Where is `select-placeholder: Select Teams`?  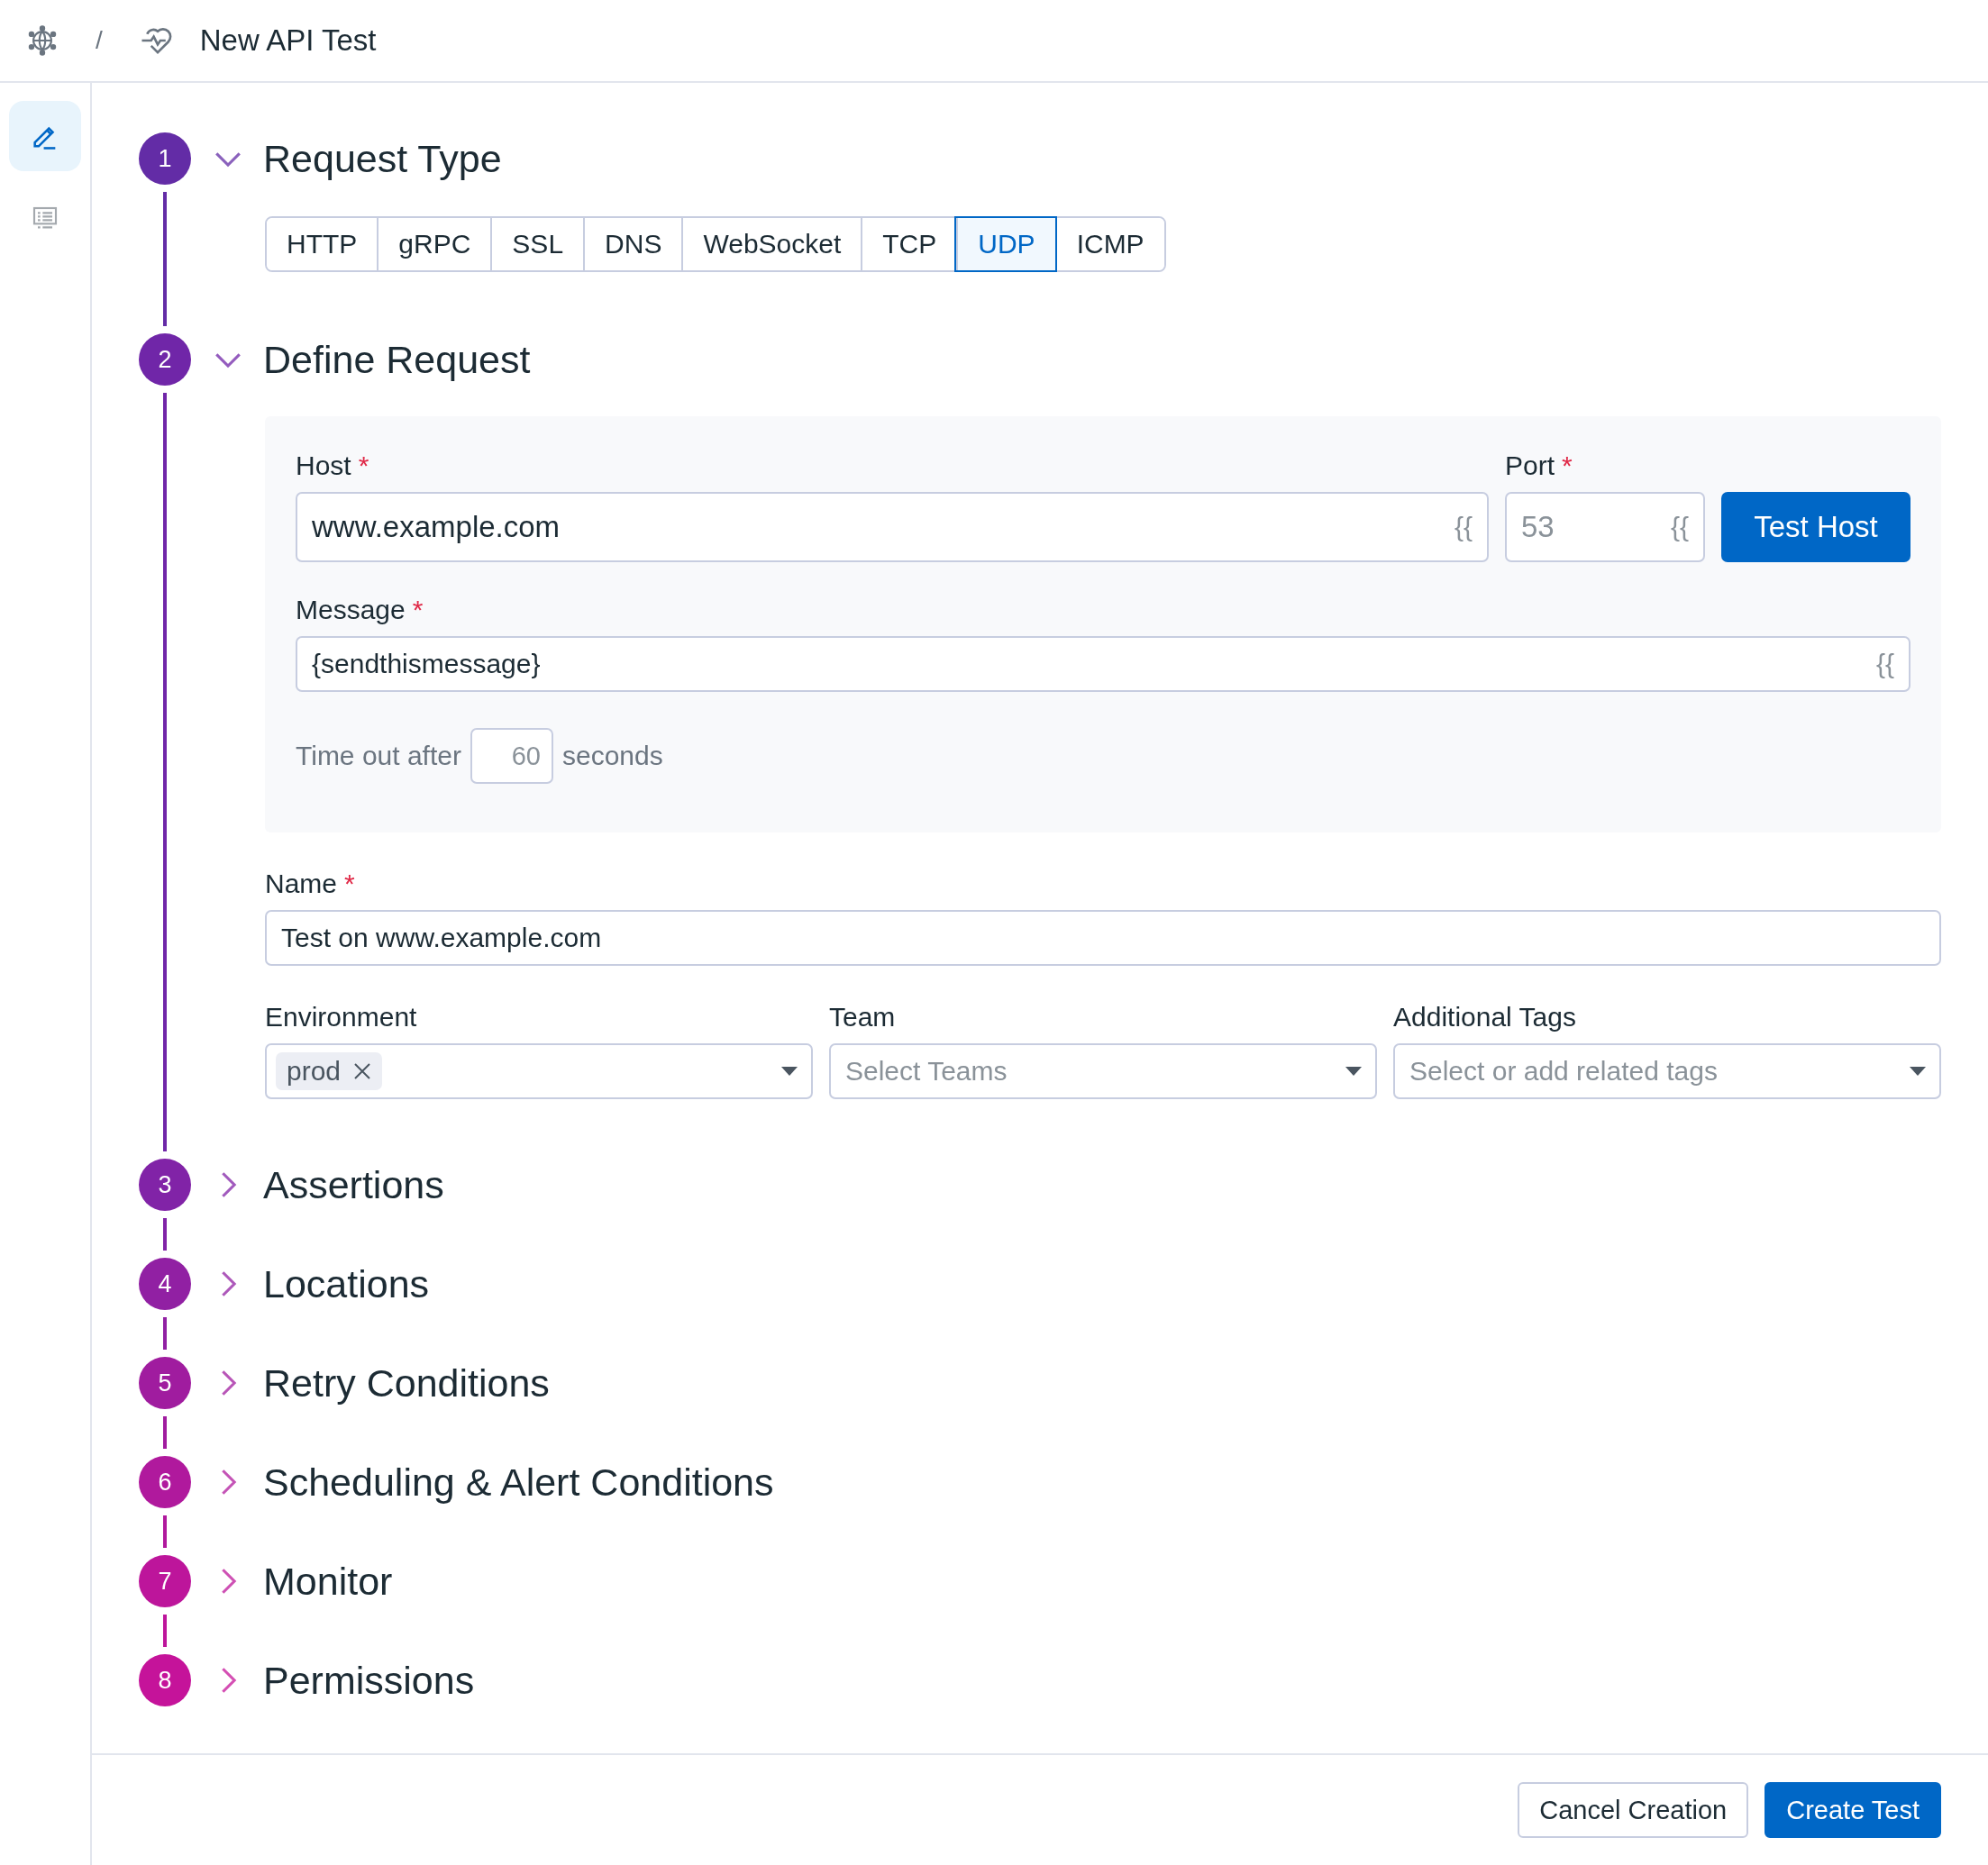 select-placeholder: Select Teams is located at coordinates (926, 1072).